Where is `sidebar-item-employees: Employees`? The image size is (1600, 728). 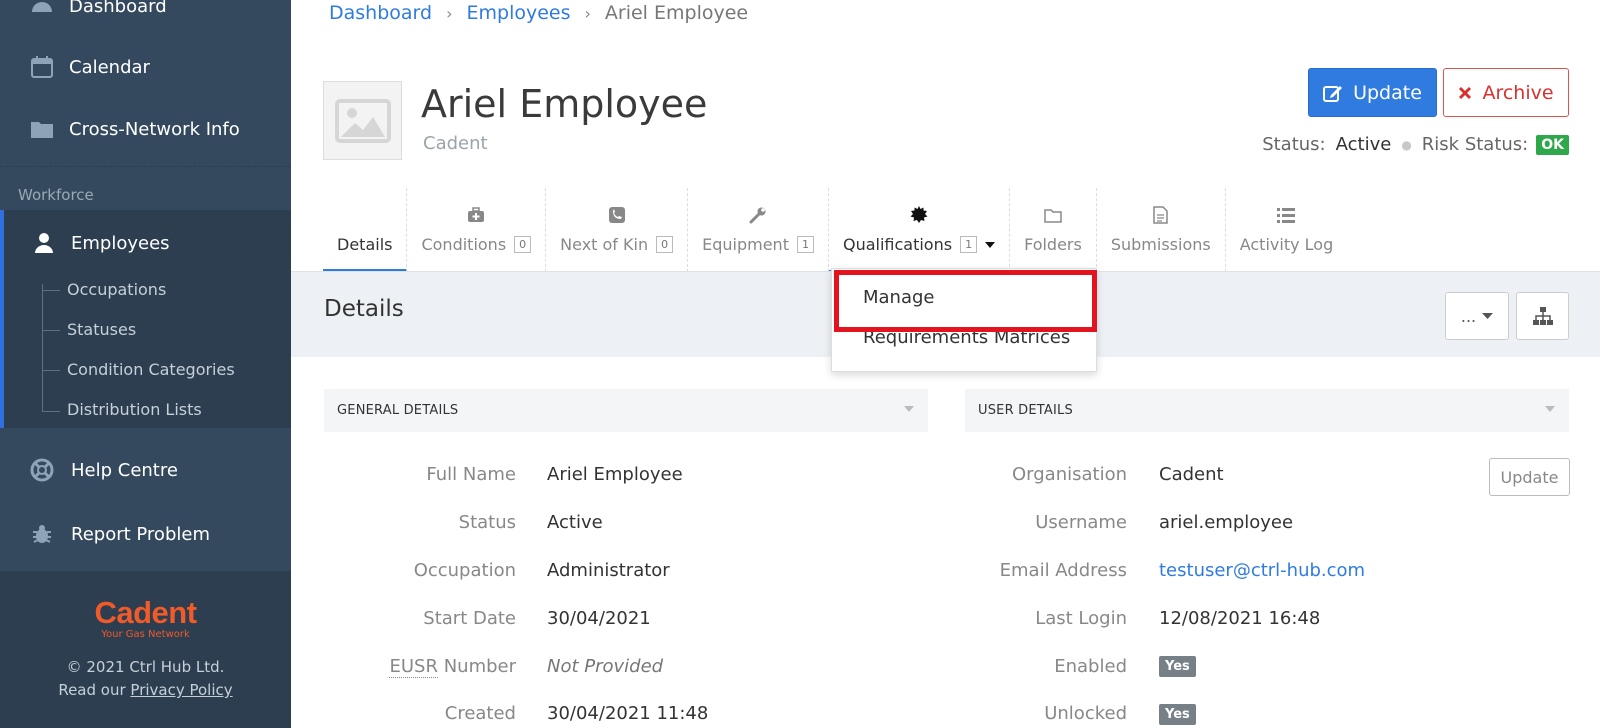 sidebar-item-employees: Employees is located at coordinates (145, 243).